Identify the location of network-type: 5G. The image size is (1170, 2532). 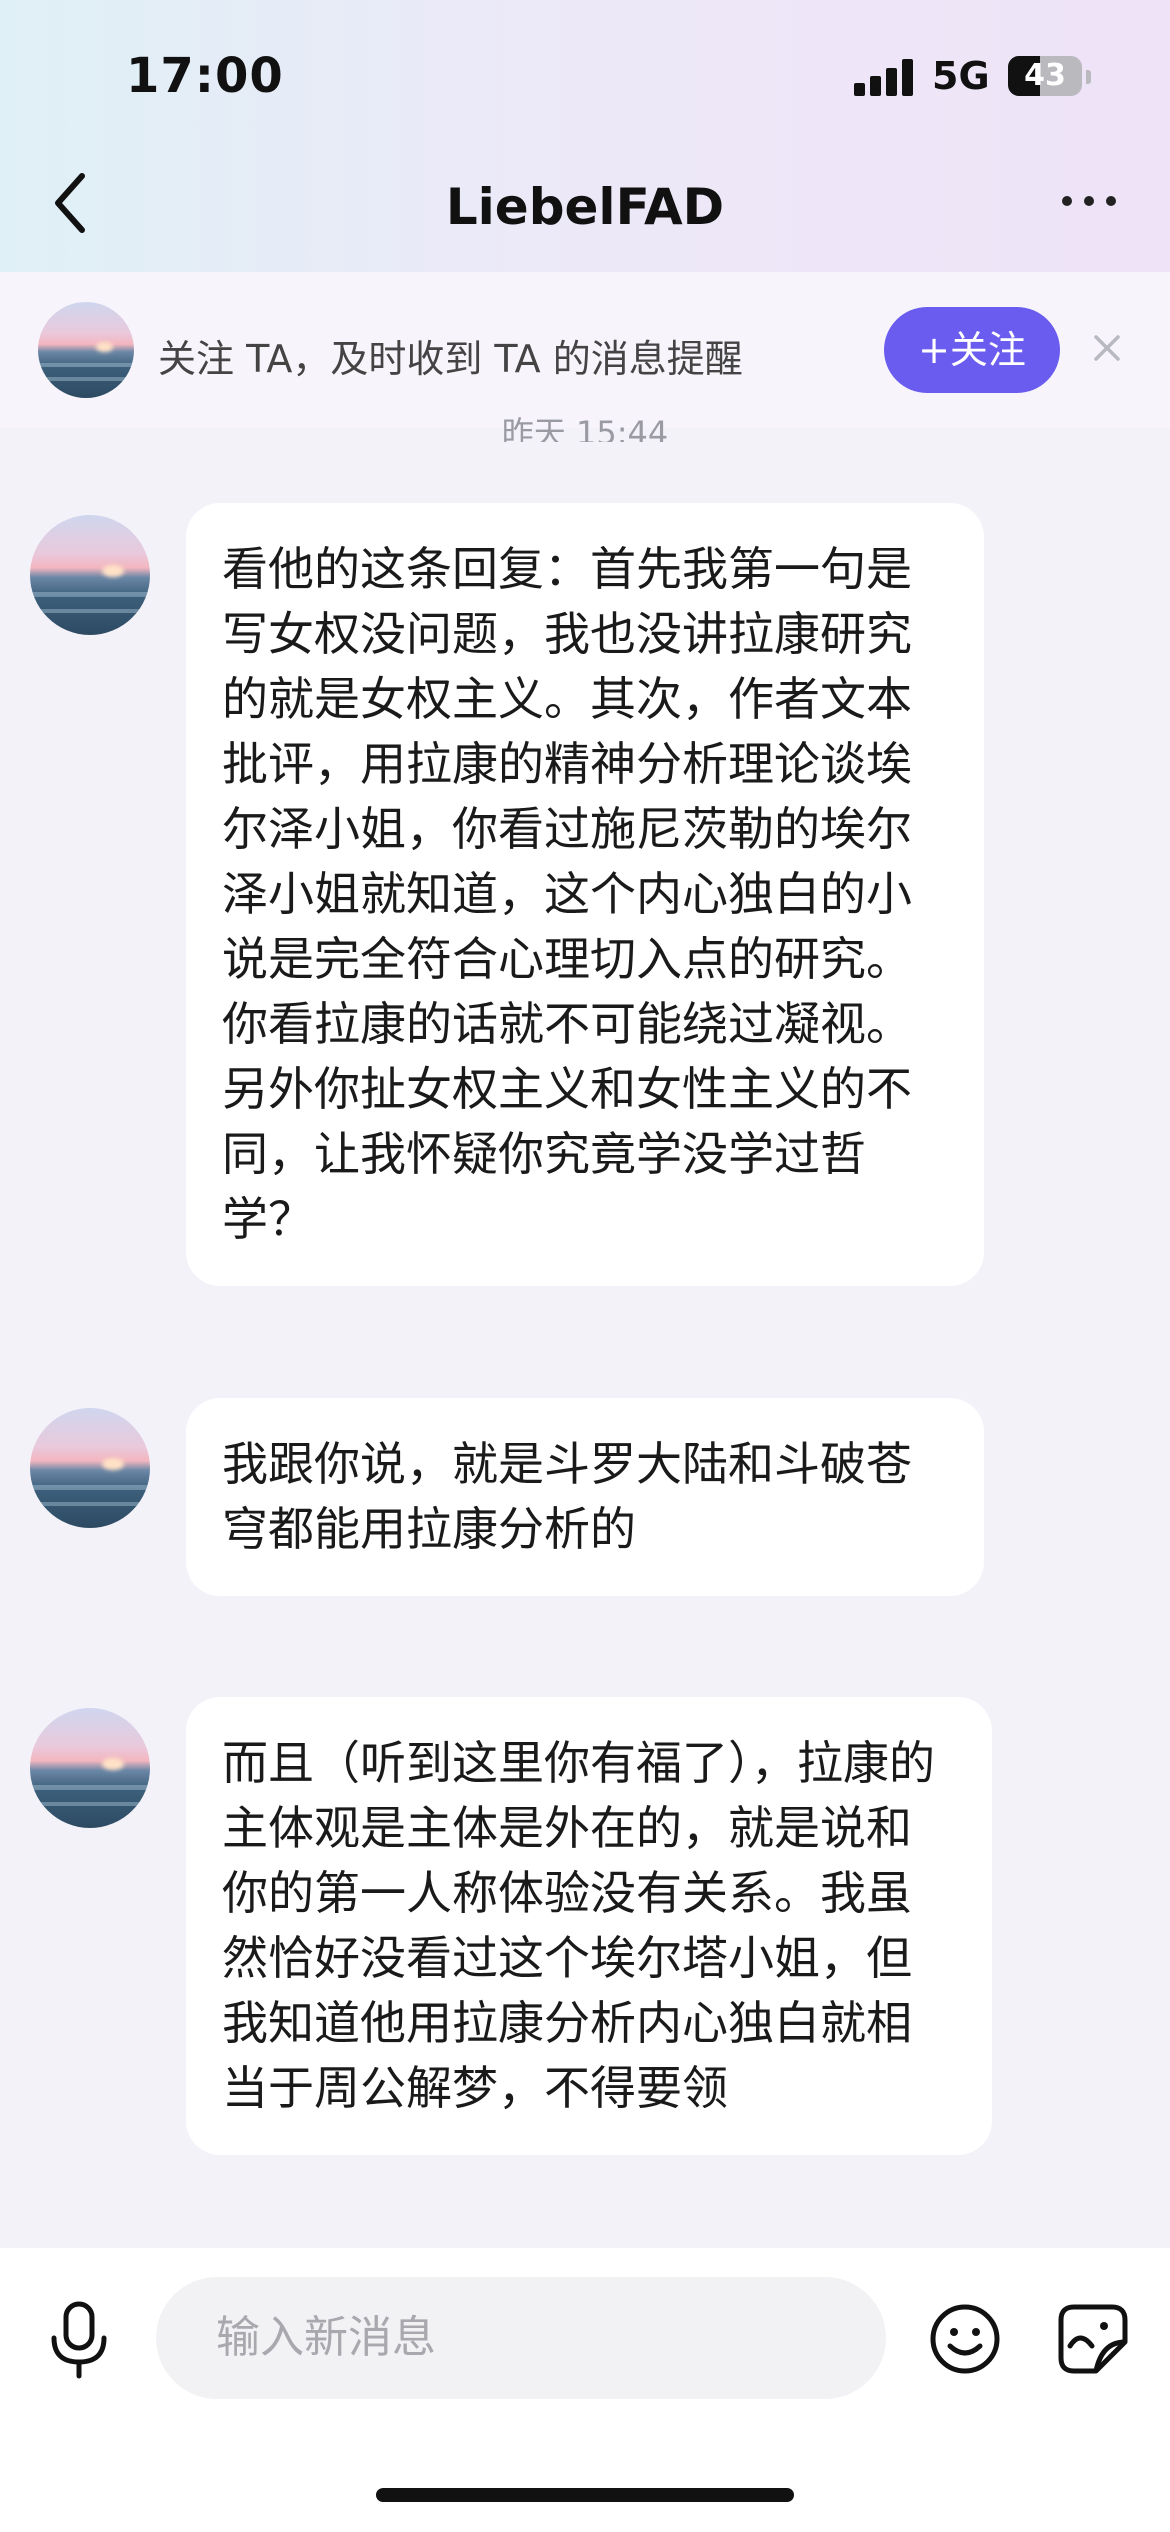
(961, 76).